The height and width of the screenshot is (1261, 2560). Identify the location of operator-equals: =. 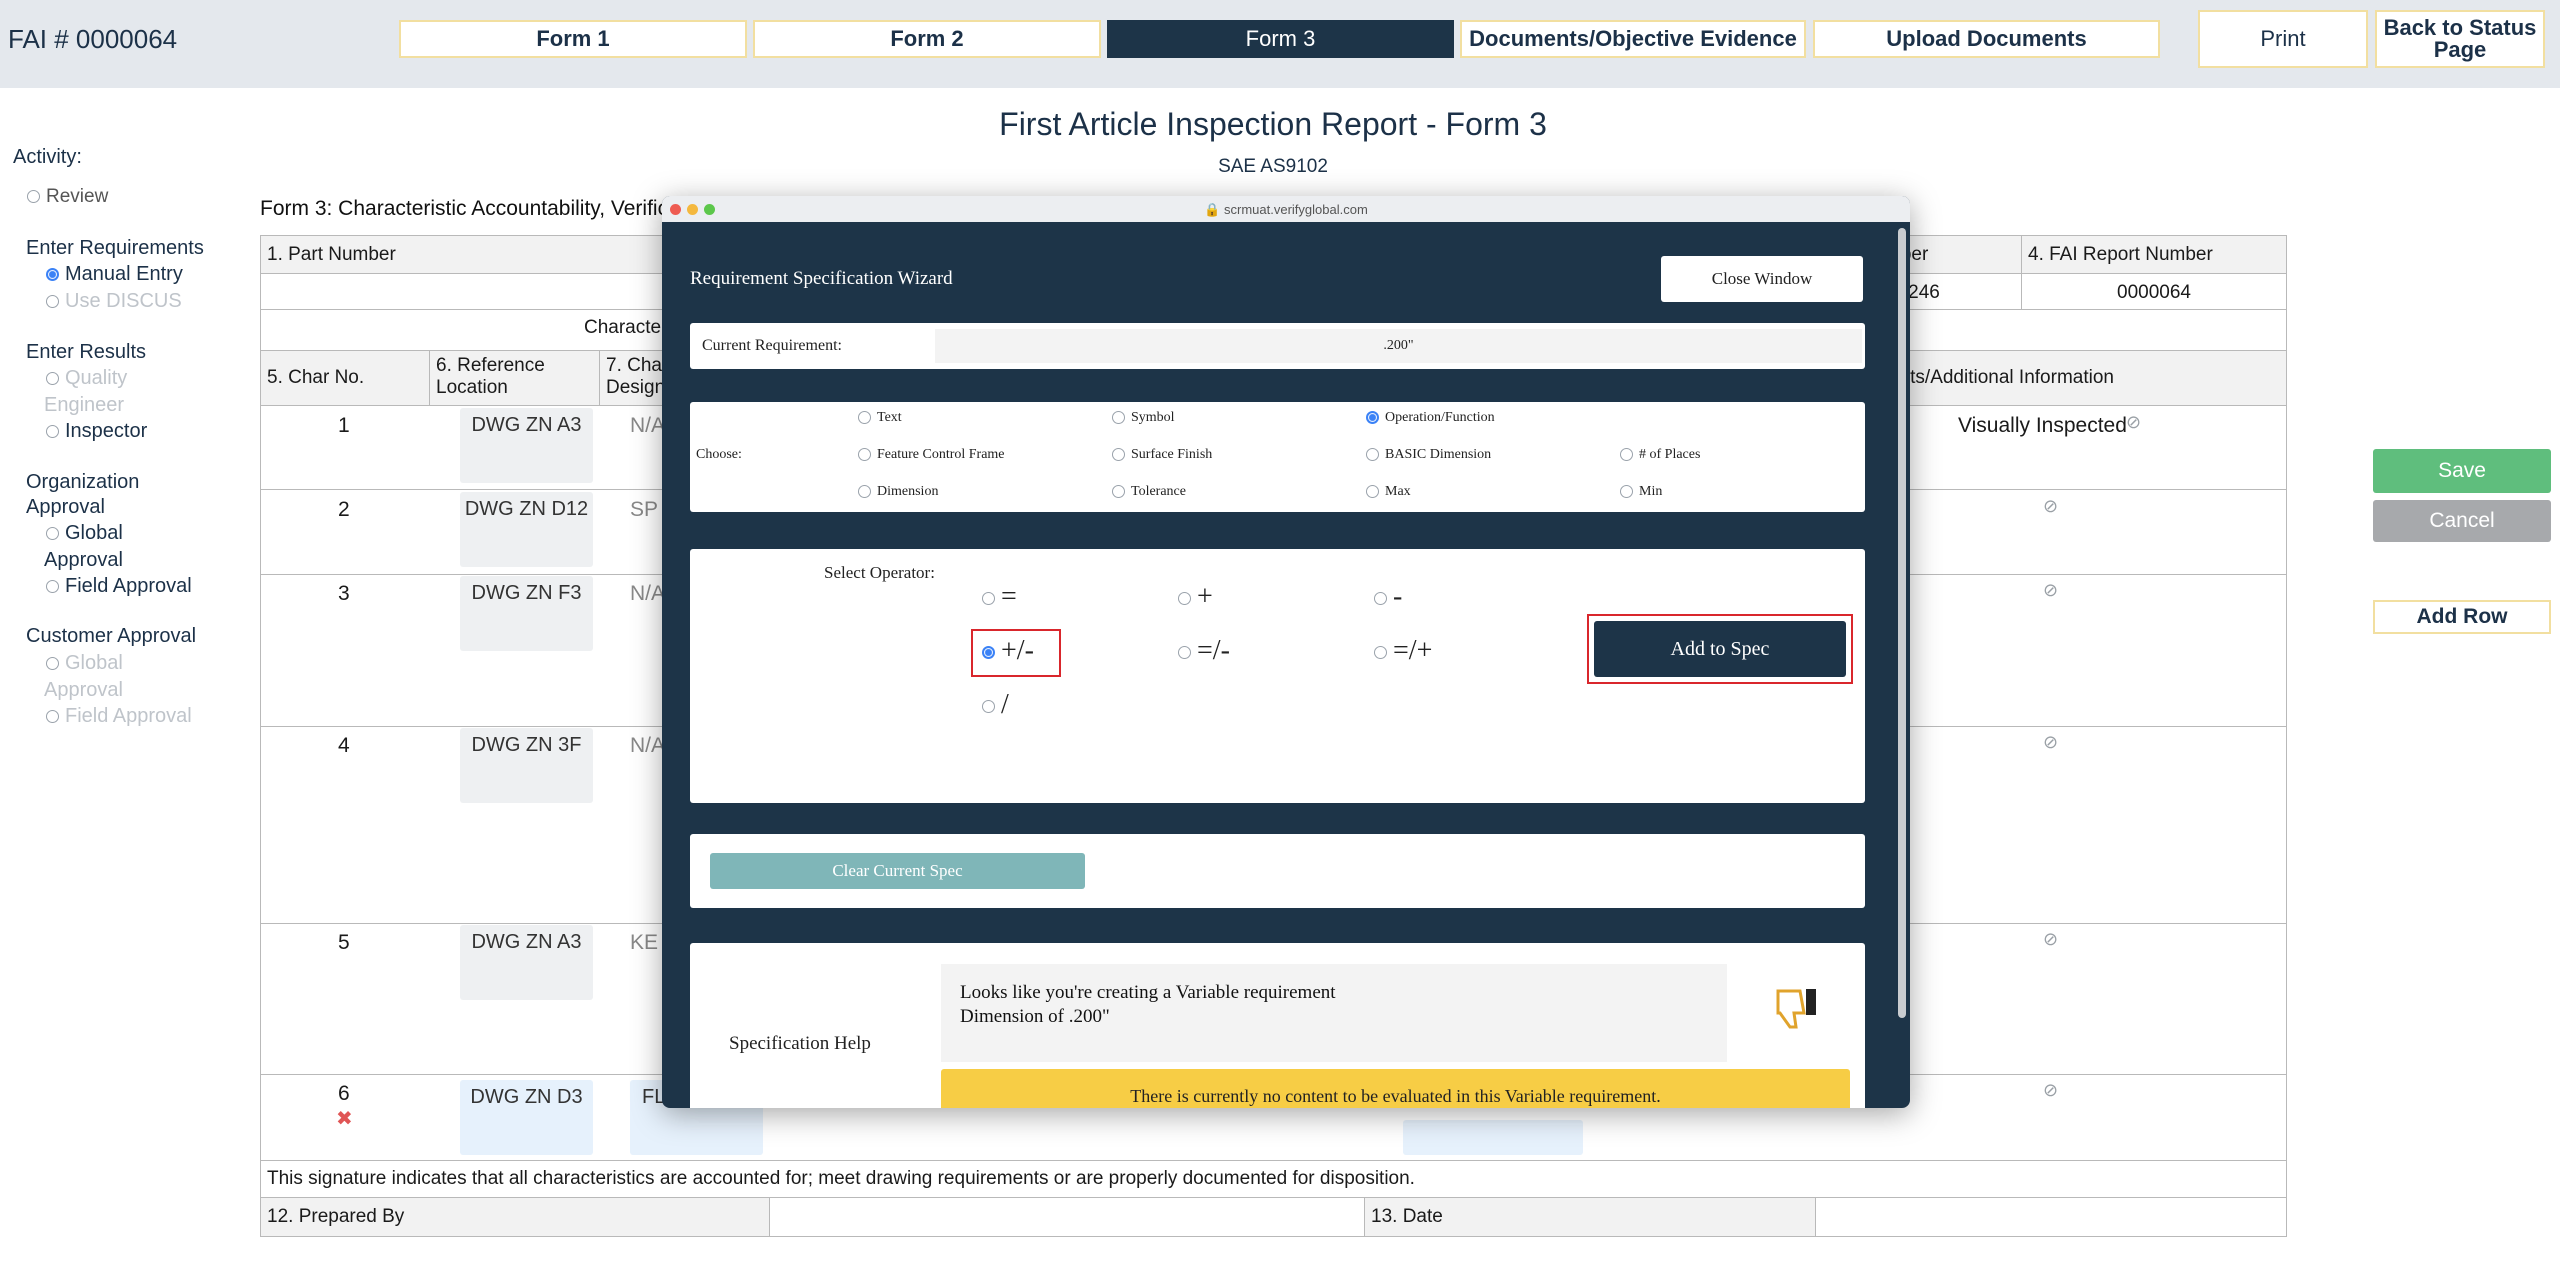
(999, 597).